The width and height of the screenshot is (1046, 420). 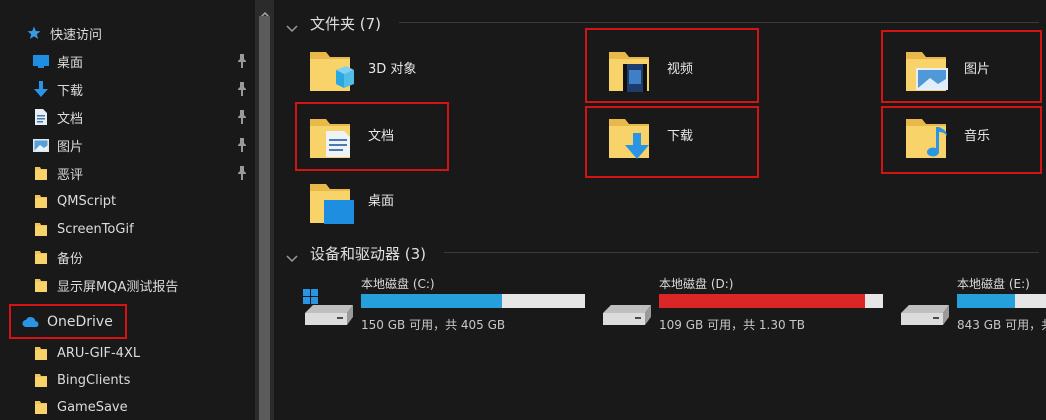 What do you see at coordinates (732, 325) in the screenshot?
I see `drive-free-space: 109 GB 可用，共 1.30 TB` at bounding box center [732, 325].